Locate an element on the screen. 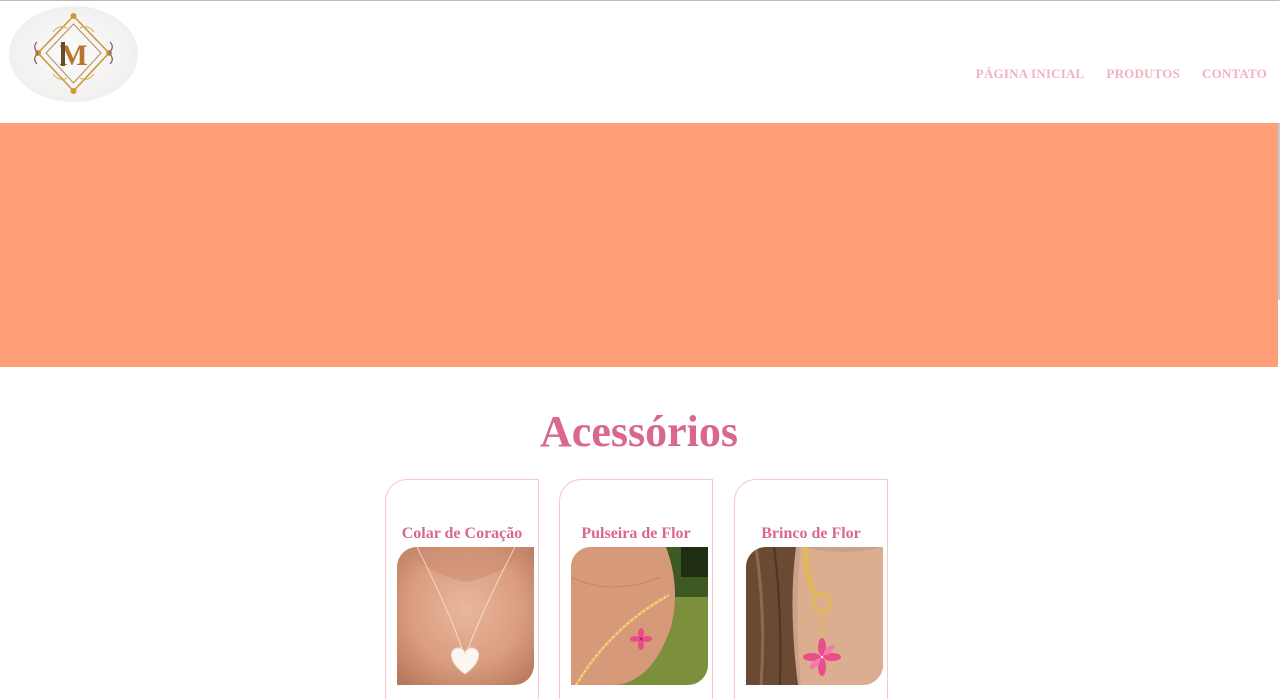  section-title: Acessórios is located at coordinates (639, 431).